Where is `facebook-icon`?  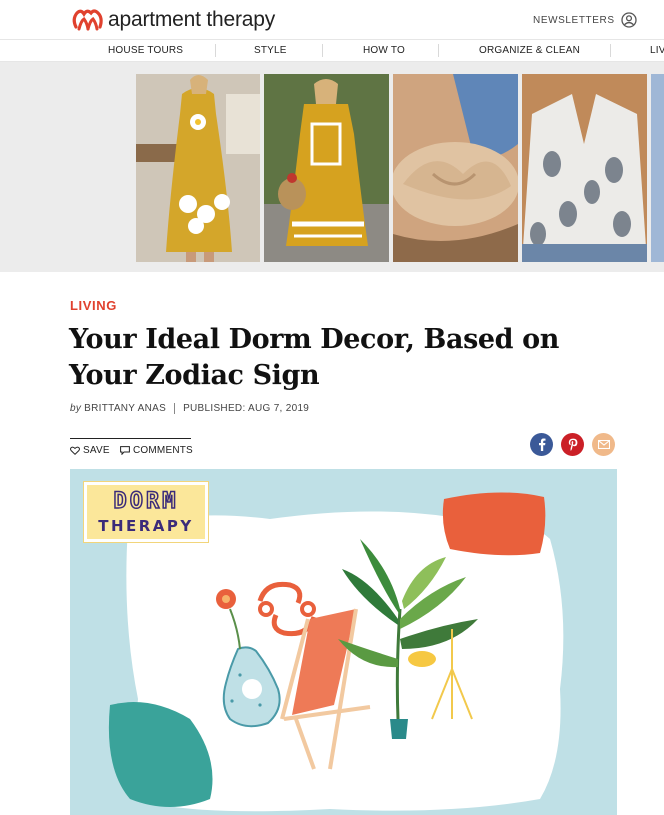 facebook-icon is located at coordinates (541, 444).